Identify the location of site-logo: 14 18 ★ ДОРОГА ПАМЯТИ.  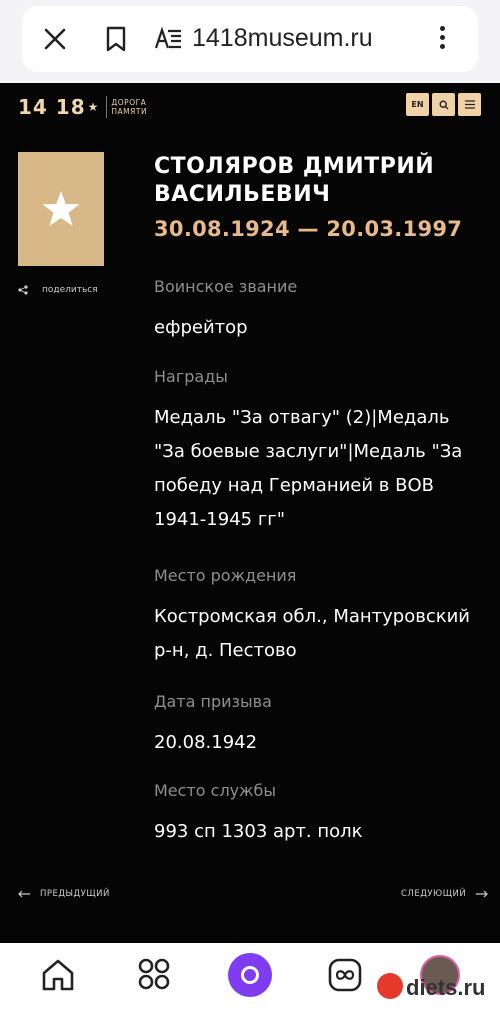
(82, 107).